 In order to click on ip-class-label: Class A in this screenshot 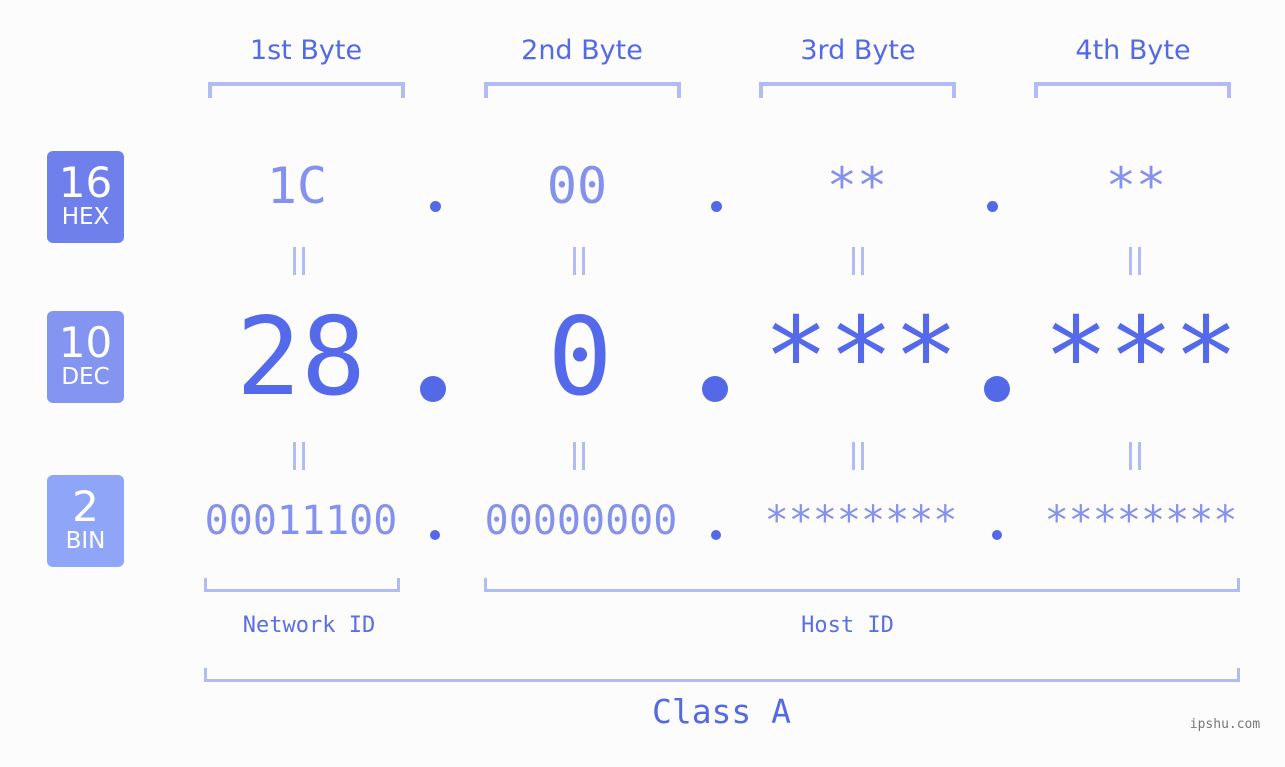, I will do `click(721, 711)`.